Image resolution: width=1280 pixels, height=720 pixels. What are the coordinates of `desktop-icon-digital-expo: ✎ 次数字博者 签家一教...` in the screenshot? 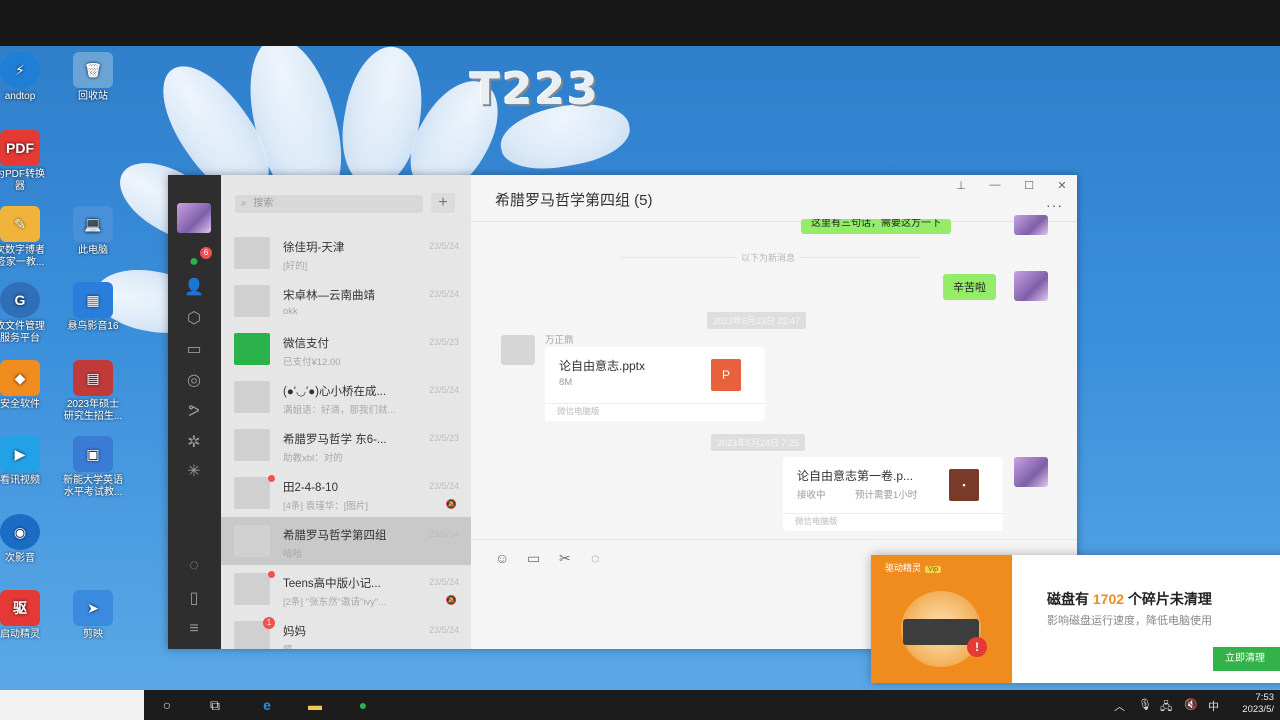 It's located at (27, 237).